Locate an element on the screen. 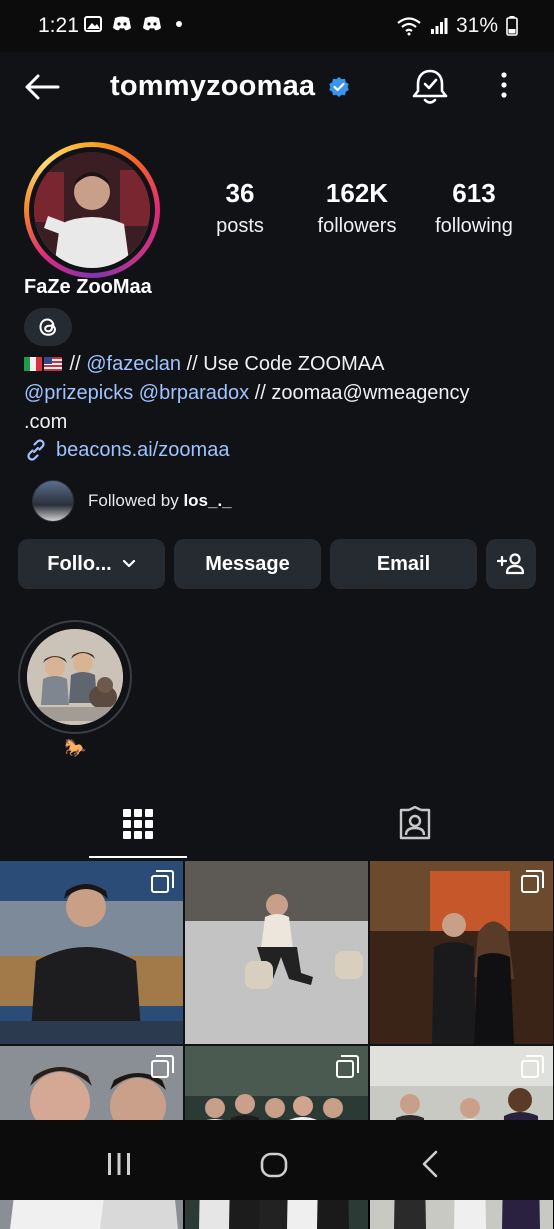  tab-tagged is located at coordinates (415, 824).